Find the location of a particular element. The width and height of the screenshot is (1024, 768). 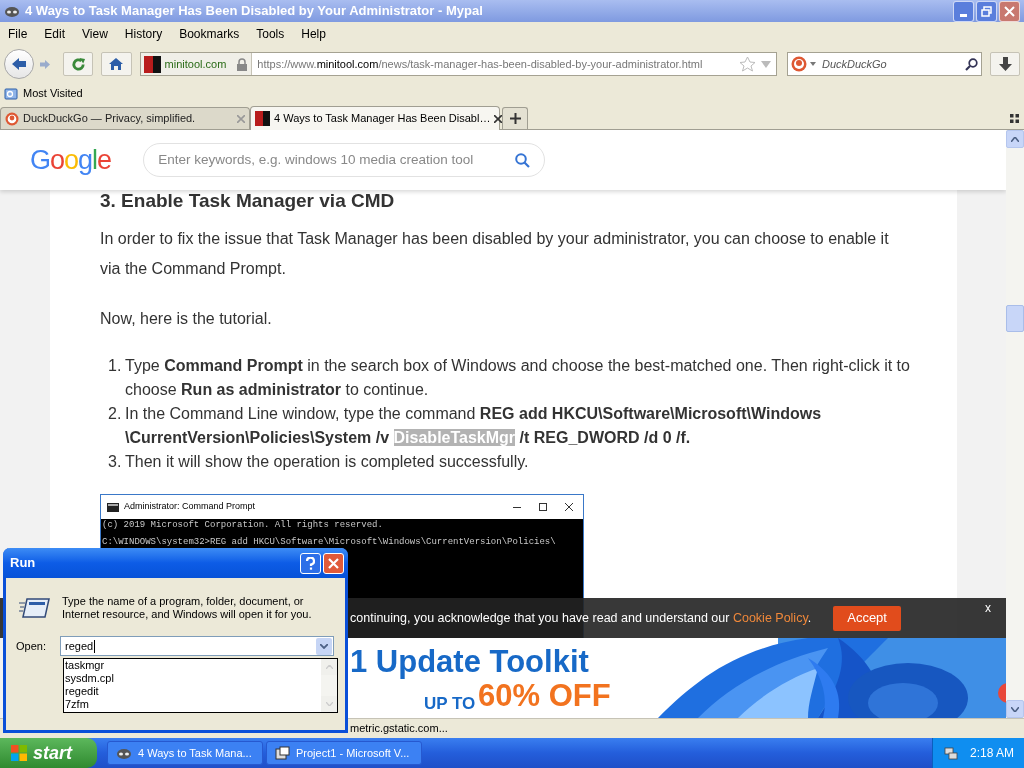

restore-button is located at coordinates (986, 11).